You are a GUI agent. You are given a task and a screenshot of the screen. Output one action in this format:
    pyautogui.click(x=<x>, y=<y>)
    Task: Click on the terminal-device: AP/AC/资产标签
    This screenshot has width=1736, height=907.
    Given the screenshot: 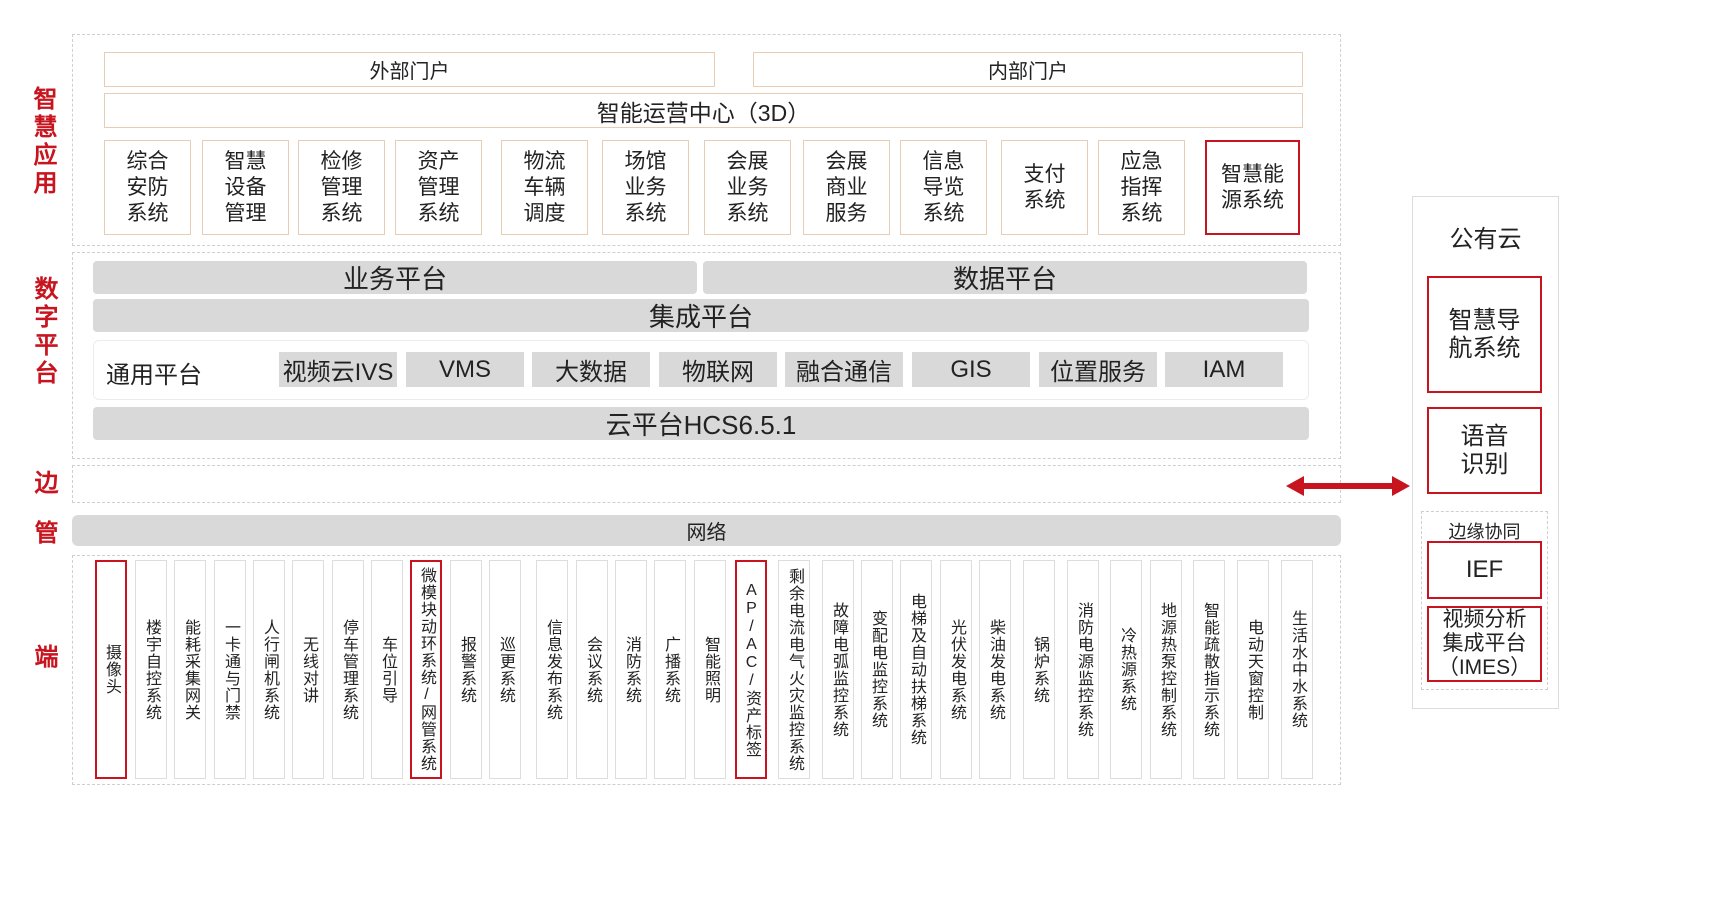 What is the action you would take?
    pyautogui.click(x=751, y=669)
    